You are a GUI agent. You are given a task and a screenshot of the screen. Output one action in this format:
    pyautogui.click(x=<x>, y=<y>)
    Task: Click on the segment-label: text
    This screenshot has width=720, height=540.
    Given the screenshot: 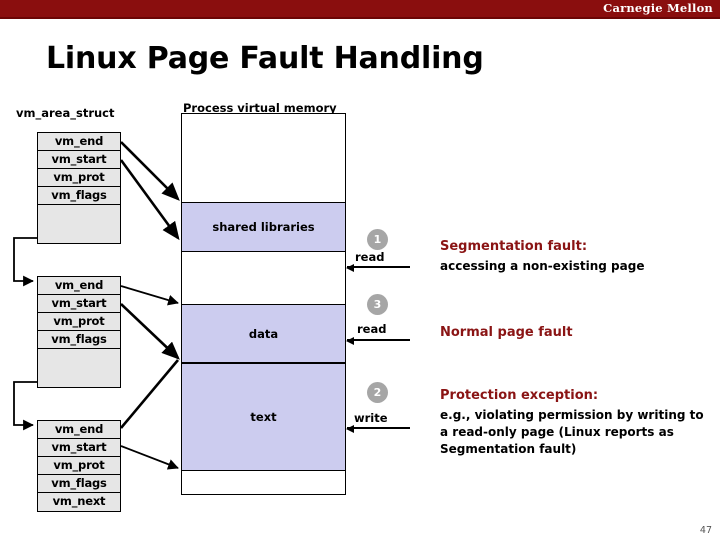 What is the action you would take?
    pyautogui.click(x=263, y=417)
    